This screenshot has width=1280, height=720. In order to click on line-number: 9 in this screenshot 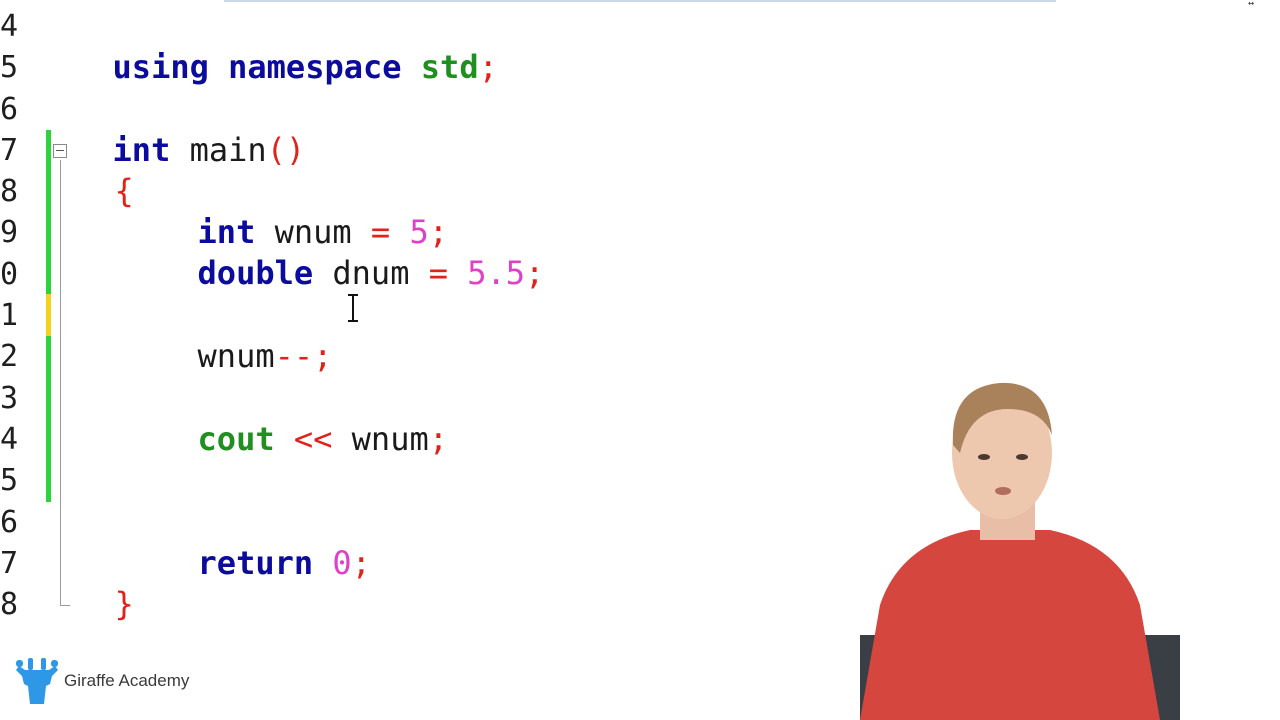, I will do `click(9, 232)`.